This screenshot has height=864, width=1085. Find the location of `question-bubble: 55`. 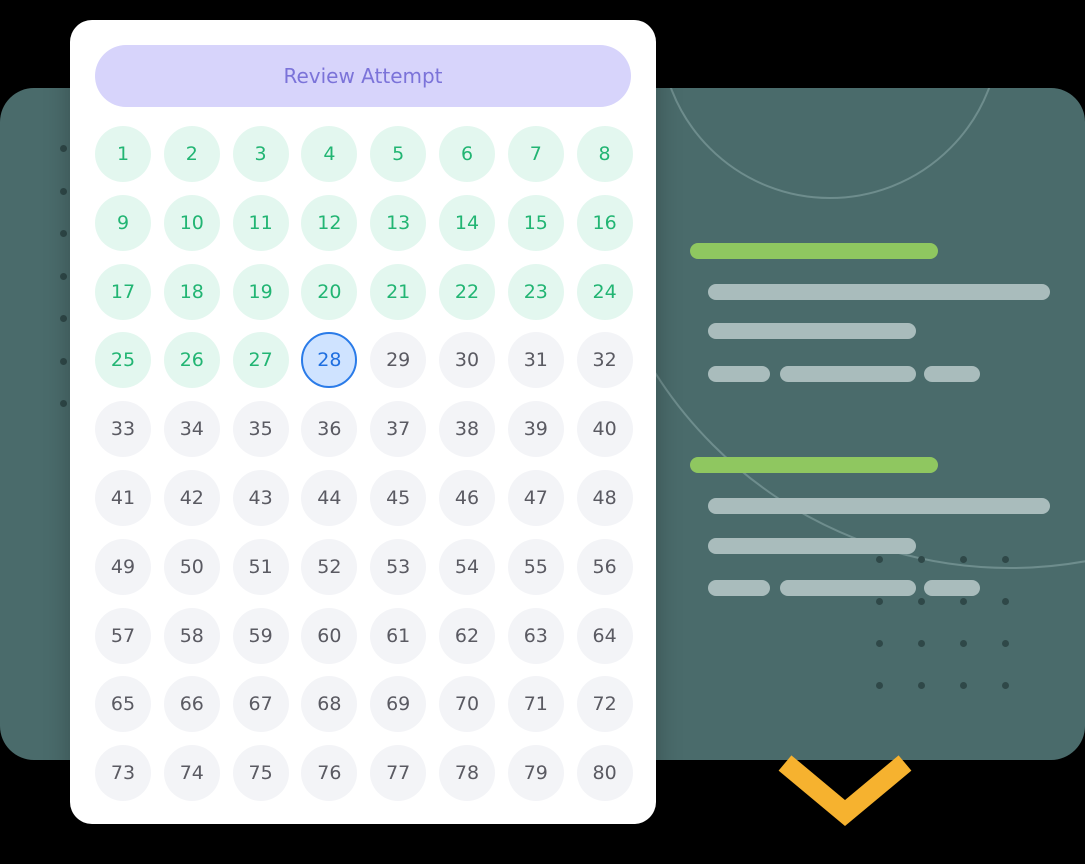

question-bubble: 55 is located at coordinates (535, 566).